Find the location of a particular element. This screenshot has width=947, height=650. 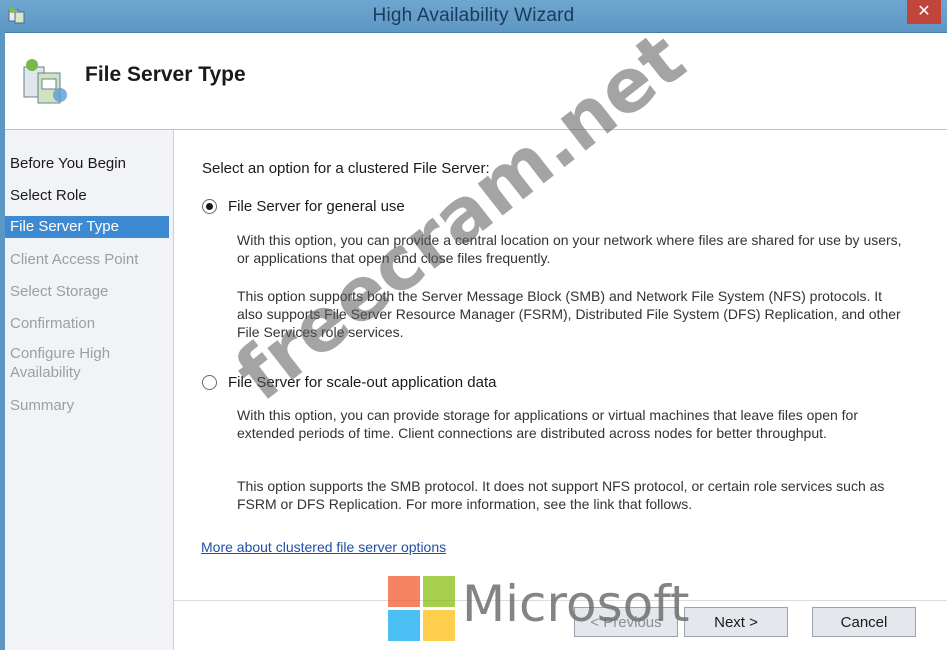

title-bar: High Availability Wizard ✕ is located at coordinates (473, 16).